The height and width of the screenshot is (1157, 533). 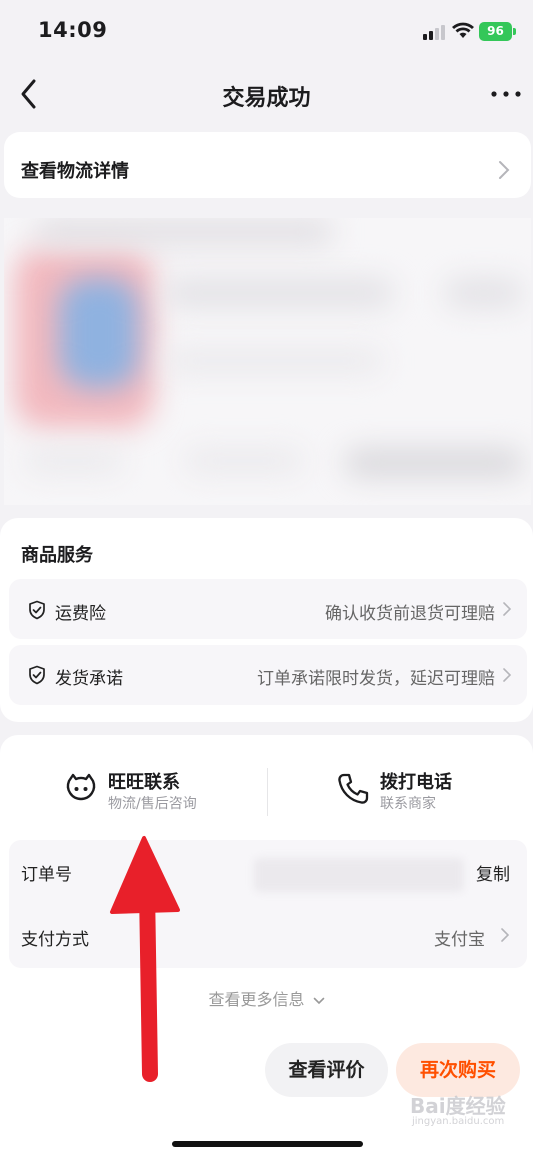 What do you see at coordinates (266, 98) in the screenshot?
I see `page-title: 交易成功` at bounding box center [266, 98].